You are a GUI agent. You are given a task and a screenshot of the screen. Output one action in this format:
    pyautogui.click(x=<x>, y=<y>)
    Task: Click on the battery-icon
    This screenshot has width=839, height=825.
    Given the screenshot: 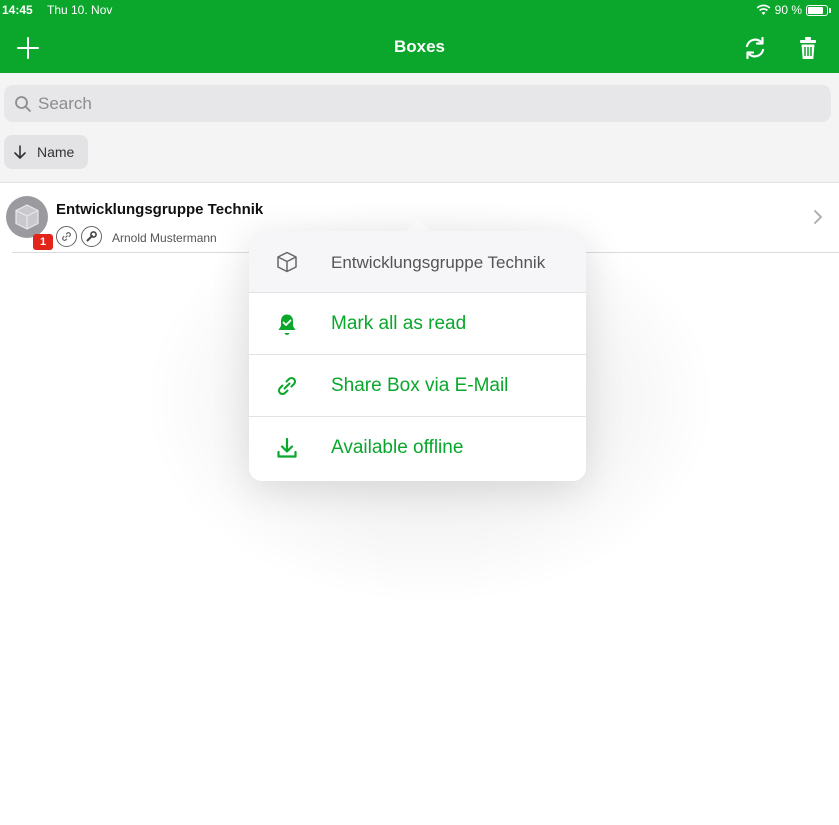 What is the action you would take?
    pyautogui.click(x=817, y=10)
    